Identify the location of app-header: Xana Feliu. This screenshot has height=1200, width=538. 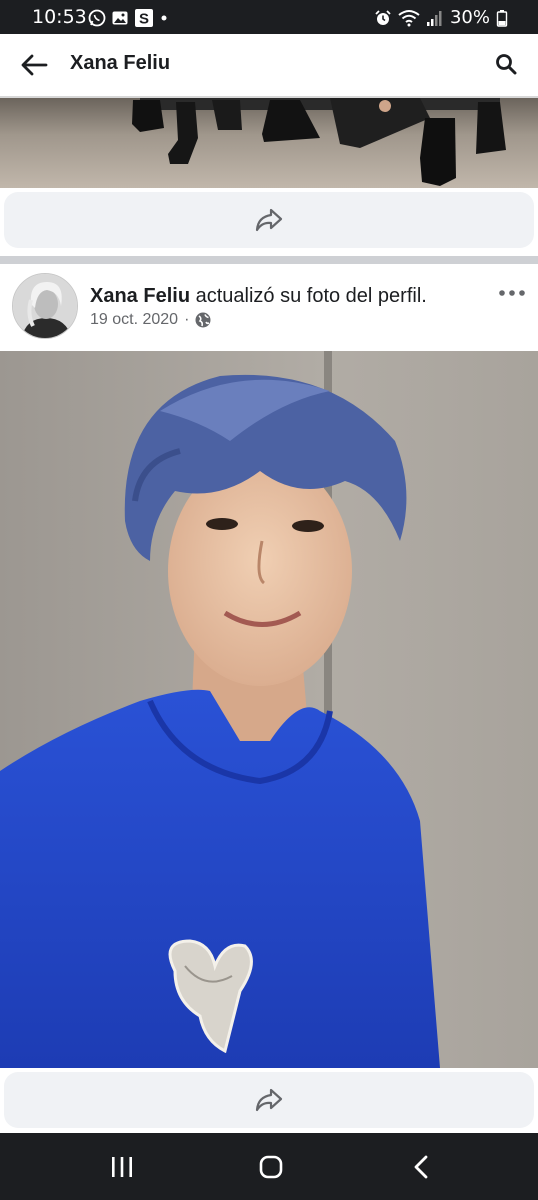
(269, 65).